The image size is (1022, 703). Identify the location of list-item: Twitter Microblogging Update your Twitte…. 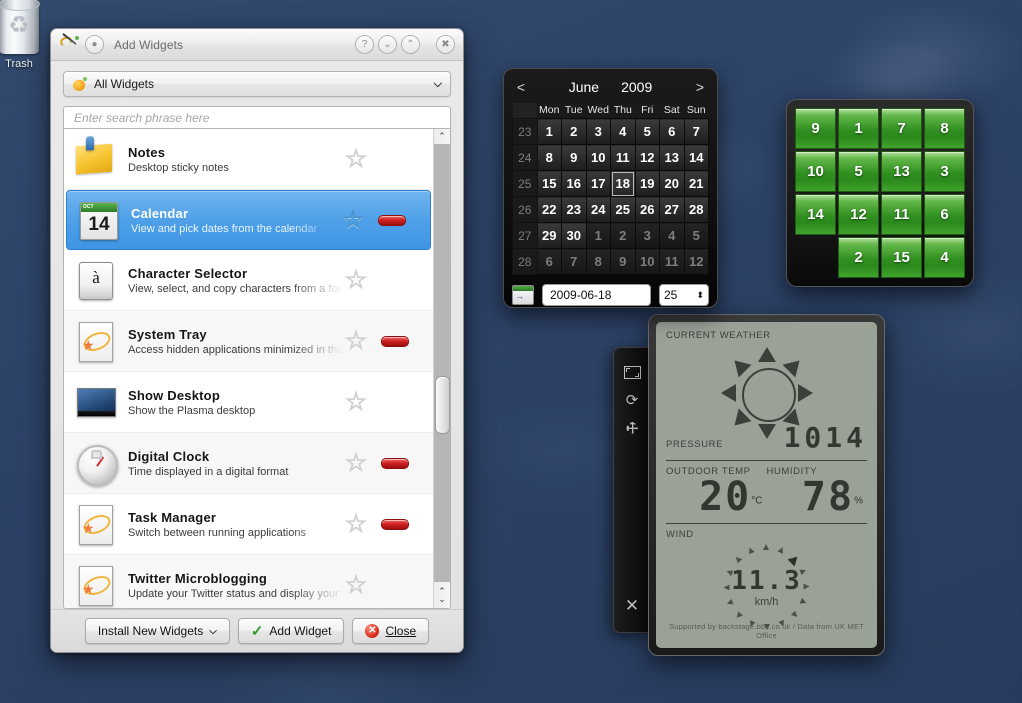
(248, 581).